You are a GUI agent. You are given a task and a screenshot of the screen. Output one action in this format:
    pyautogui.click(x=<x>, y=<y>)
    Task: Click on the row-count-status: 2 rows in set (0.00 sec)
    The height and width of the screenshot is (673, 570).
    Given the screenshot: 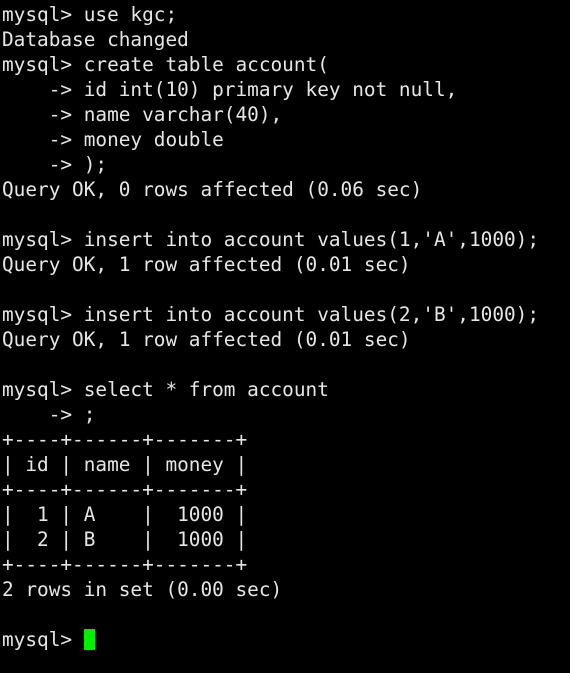 What is the action you would take?
    pyautogui.click(x=142, y=589)
    